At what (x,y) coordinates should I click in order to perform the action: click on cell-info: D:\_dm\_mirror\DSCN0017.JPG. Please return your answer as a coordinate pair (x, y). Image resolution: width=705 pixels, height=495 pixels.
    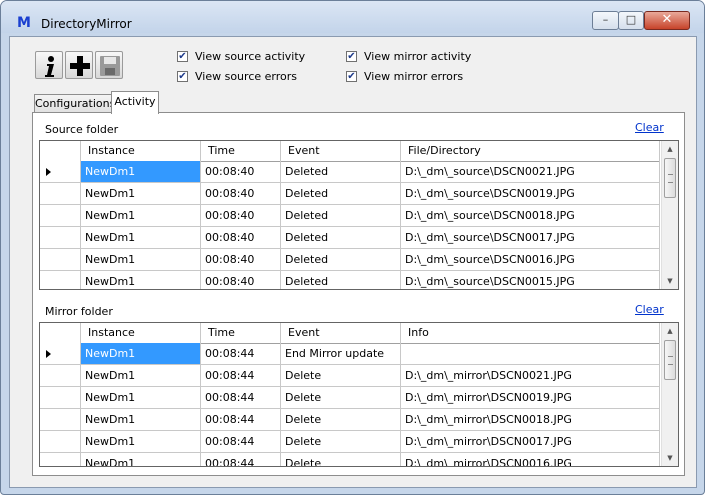
    Looking at the image, I should click on (530, 442).